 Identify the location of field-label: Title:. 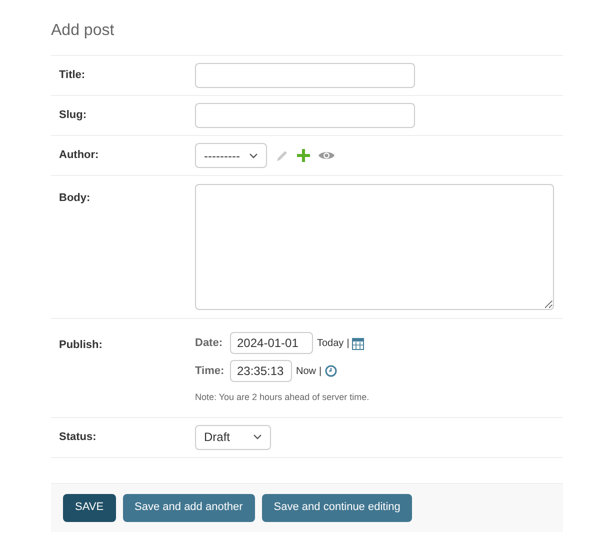
(72, 76).